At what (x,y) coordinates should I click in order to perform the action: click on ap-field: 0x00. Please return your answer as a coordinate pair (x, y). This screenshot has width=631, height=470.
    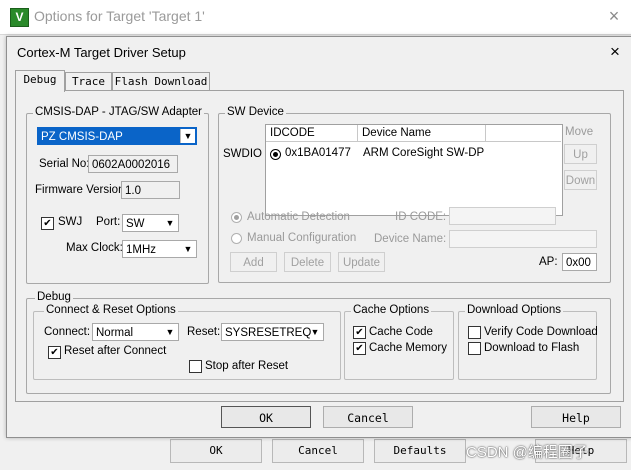
    Looking at the image, I should click on (579, 262).